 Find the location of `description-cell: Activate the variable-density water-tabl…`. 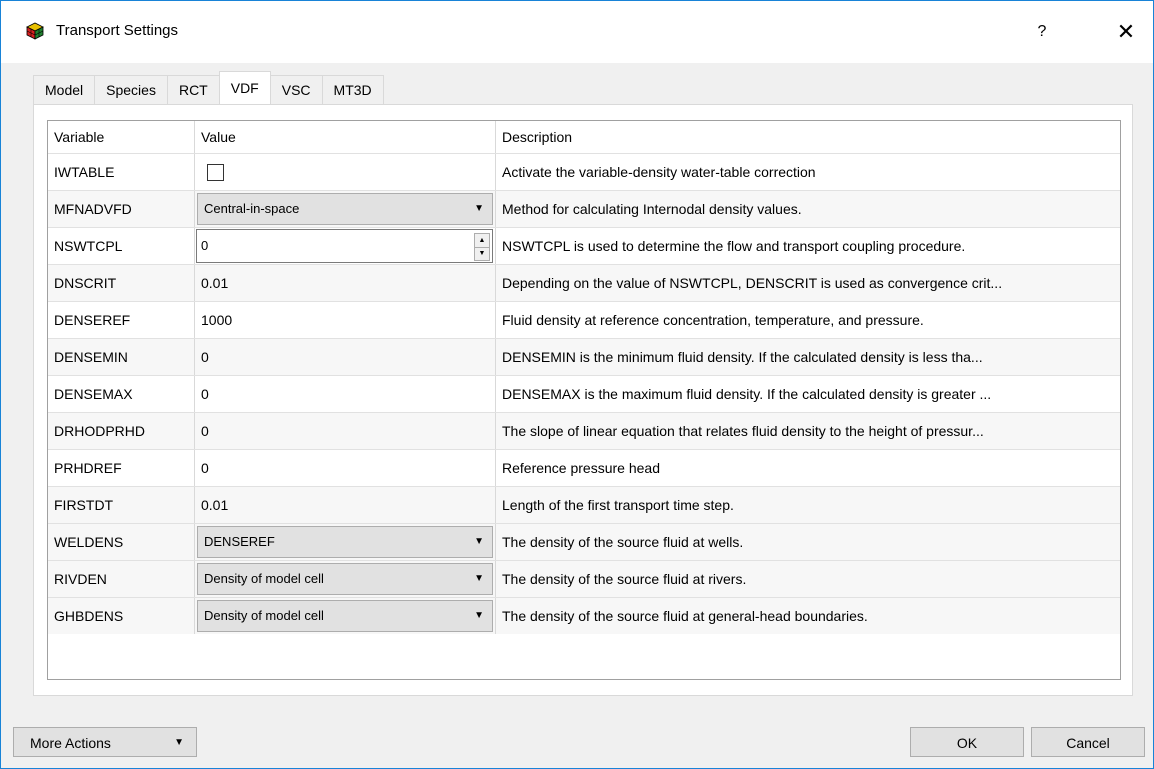

description-cell: Activate the variable-density water-tabl… is located at coordinates (659, 172).